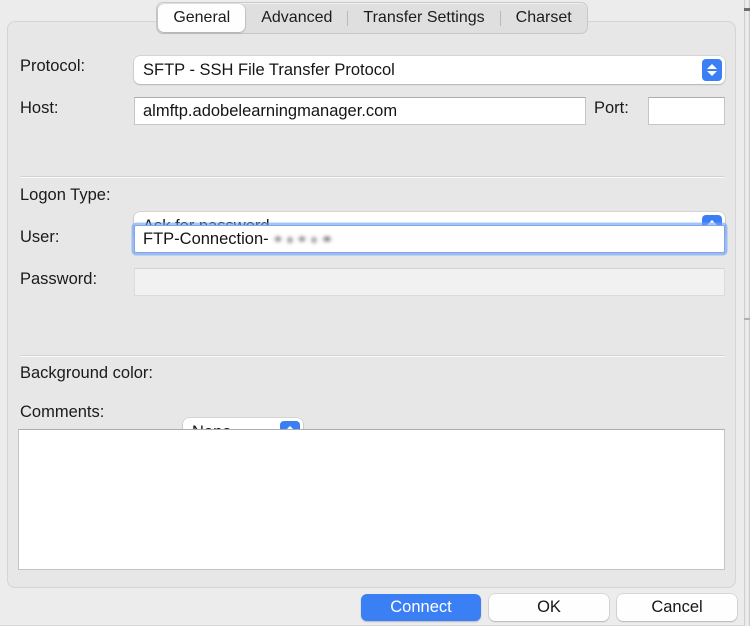  Describe the element at coordinates (296, 18) in the screenshot. I see `tab-advanced: Advanced` at that location.